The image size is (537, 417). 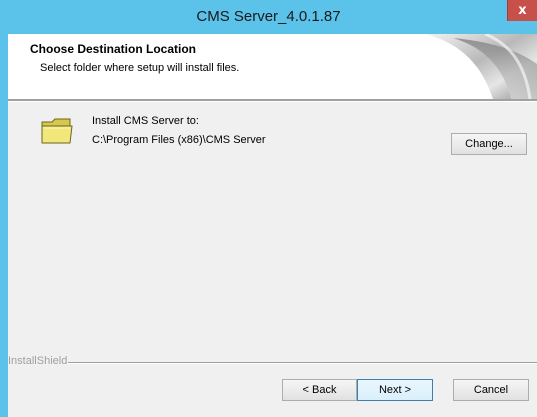 I want to click on next-button: Next >, so click(x=395, y=390).